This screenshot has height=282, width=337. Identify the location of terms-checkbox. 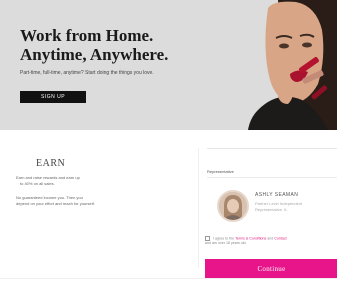
(207, 238).